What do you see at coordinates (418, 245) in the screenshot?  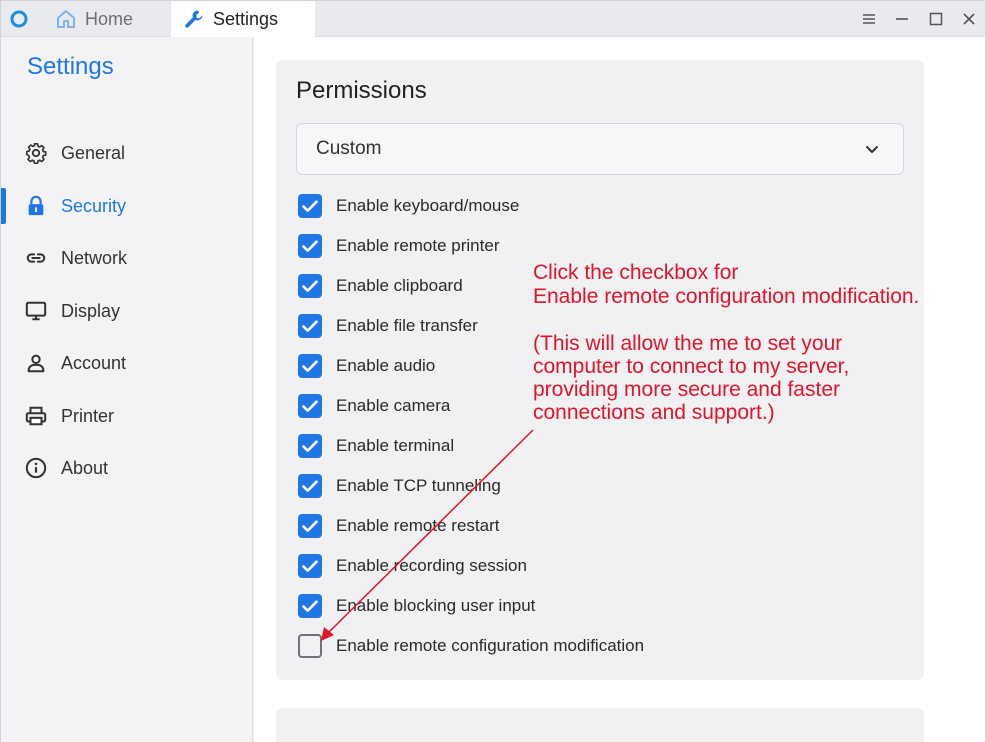 I see `permission-option-label: Enable remote printer` at bounding box center [418, 245].